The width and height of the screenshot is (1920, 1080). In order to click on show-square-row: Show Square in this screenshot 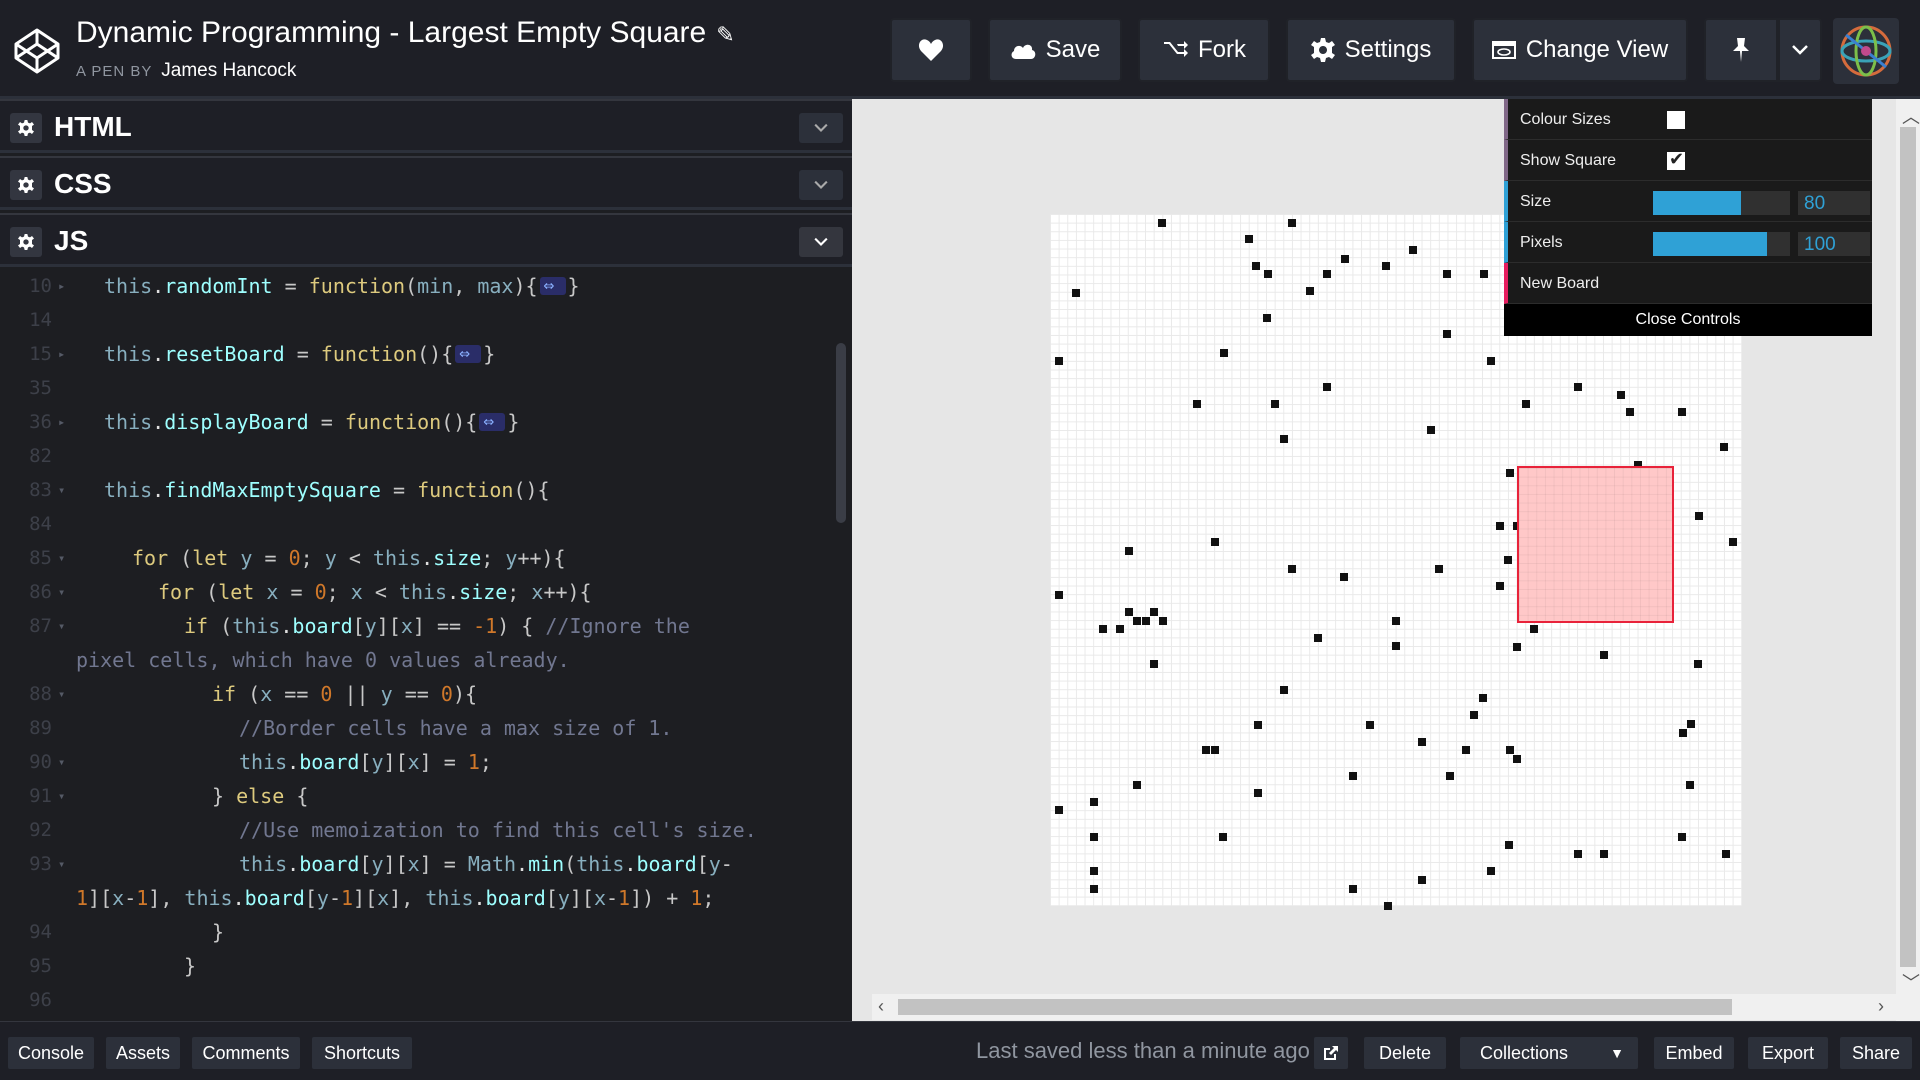, I will do `click(1688, 160)`.